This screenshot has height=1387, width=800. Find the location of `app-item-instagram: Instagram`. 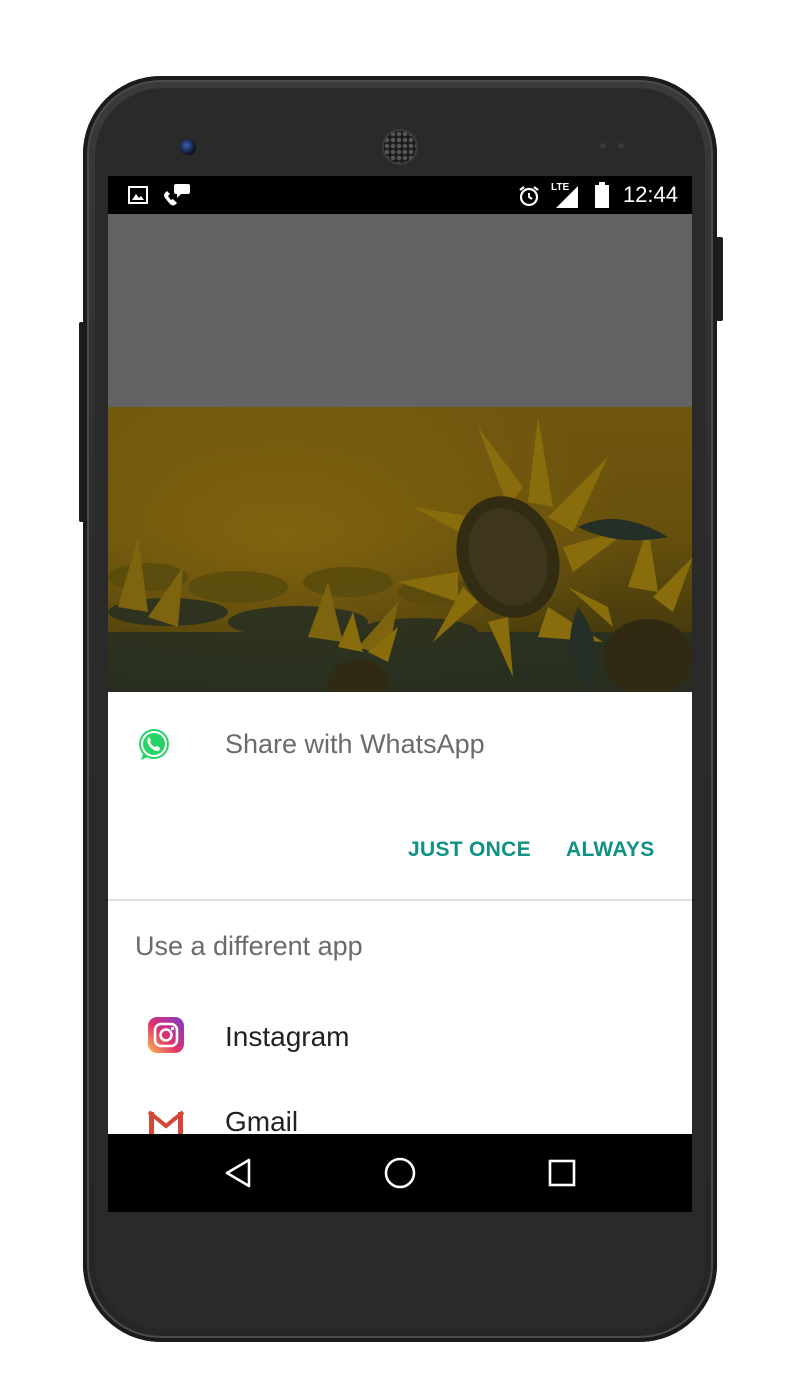

app-item-instagram: Instagram is located at coordinates (400, 1061).